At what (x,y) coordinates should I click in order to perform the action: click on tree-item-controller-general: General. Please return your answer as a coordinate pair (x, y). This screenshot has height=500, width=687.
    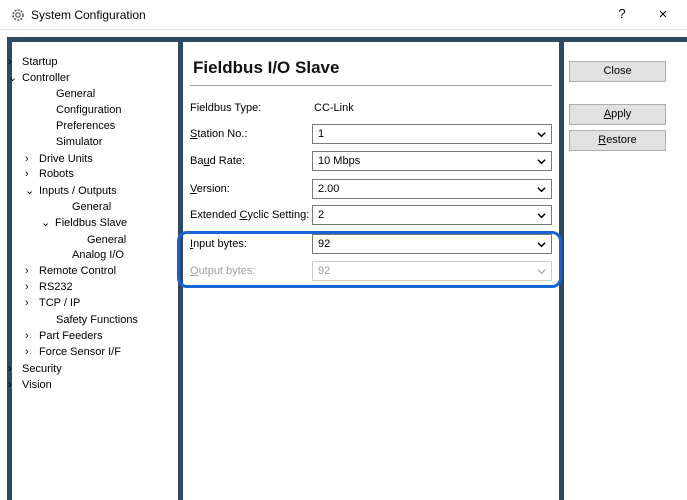
    Looking at the image, I should click on (75, 94).